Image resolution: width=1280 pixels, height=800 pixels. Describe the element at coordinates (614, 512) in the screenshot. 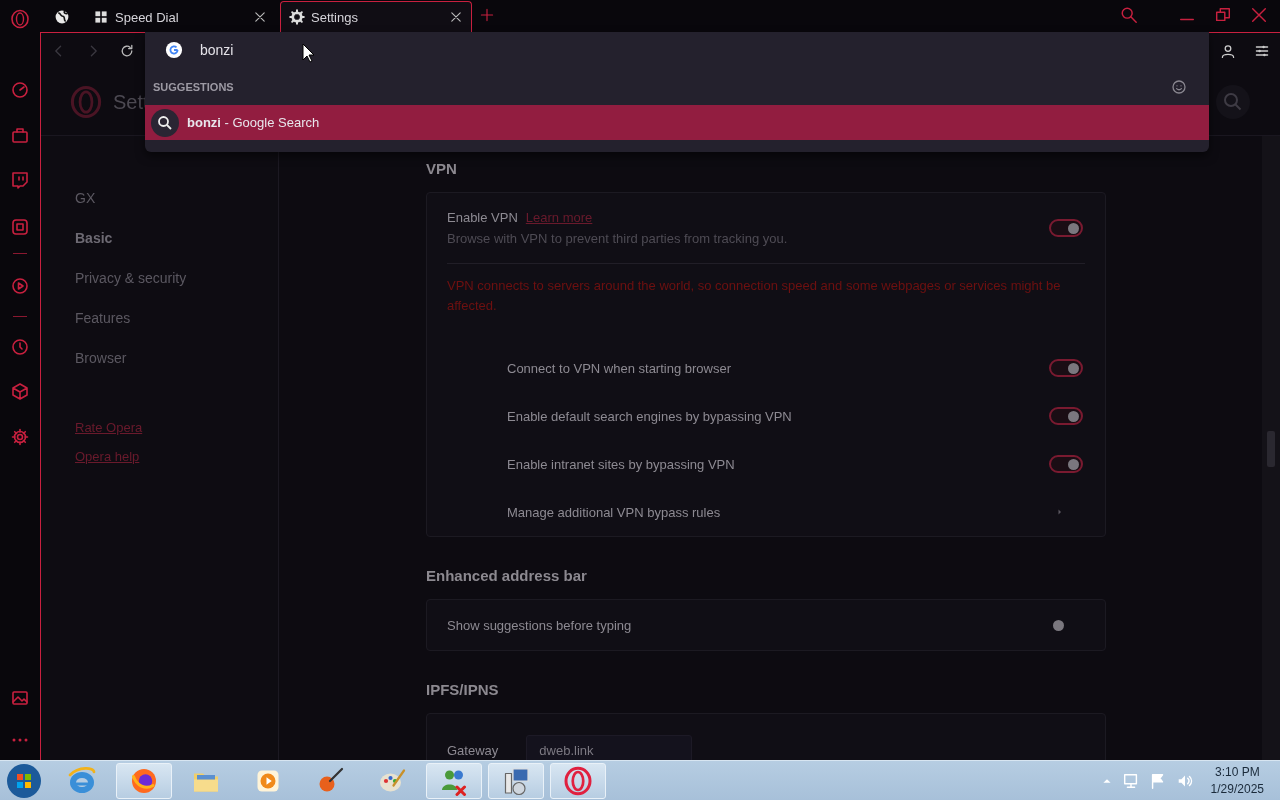

I see `setting-label: Manage additional VPN bypass rules` at that location.